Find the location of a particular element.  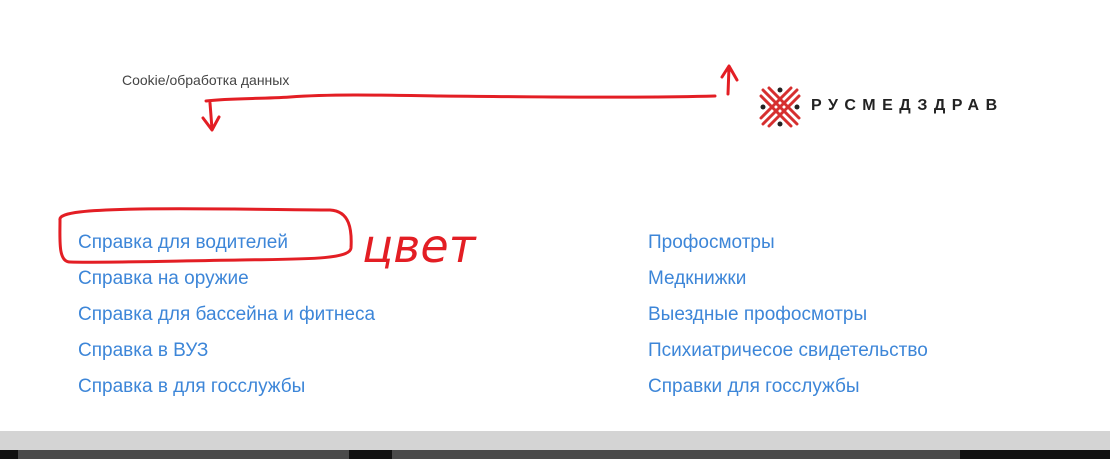

link-psychiatric-certificate: Психиатричесое свидетельство is located at coordinates (788, 350).